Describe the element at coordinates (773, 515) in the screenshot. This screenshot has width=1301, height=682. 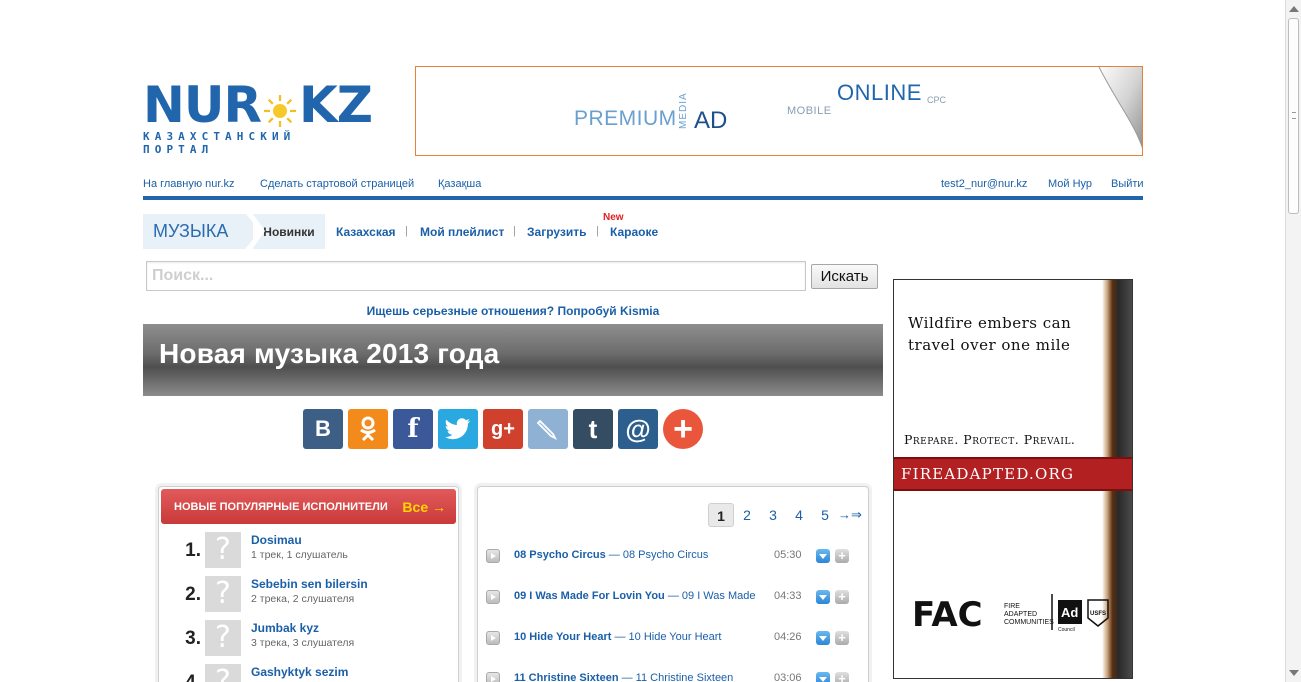
I see `page-3-link: 3` at that location.